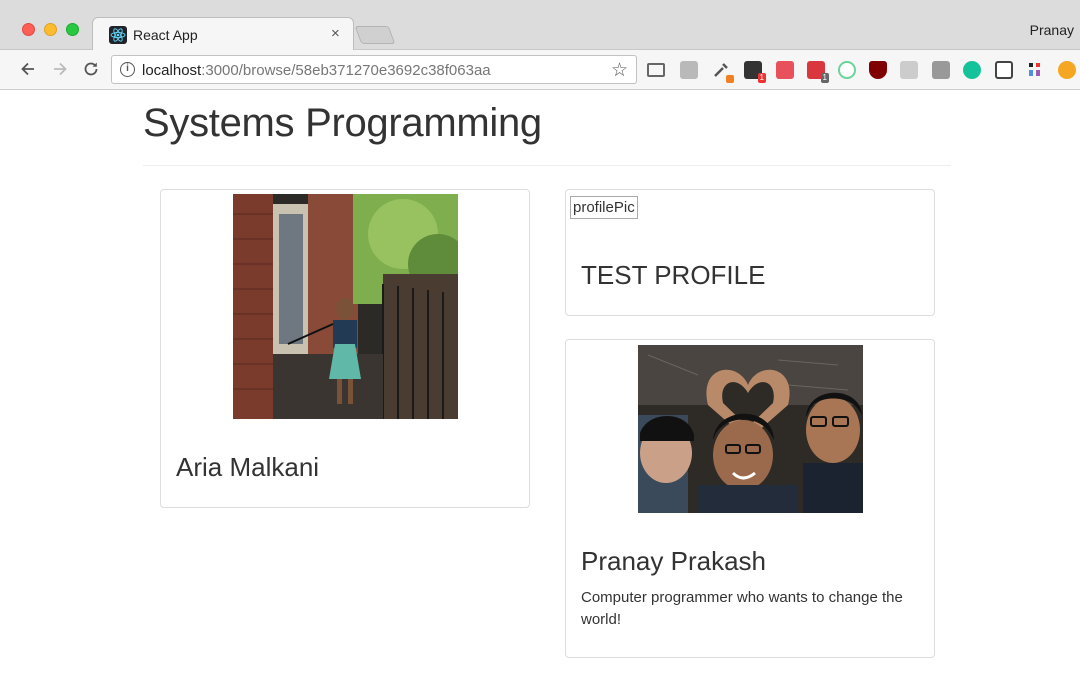  I want to click on tab-title: React App, so click(165, 35).